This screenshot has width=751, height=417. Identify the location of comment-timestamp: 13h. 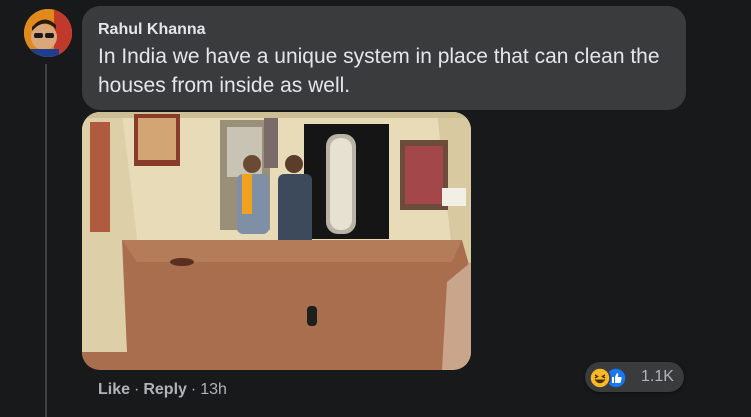
(213, 389).